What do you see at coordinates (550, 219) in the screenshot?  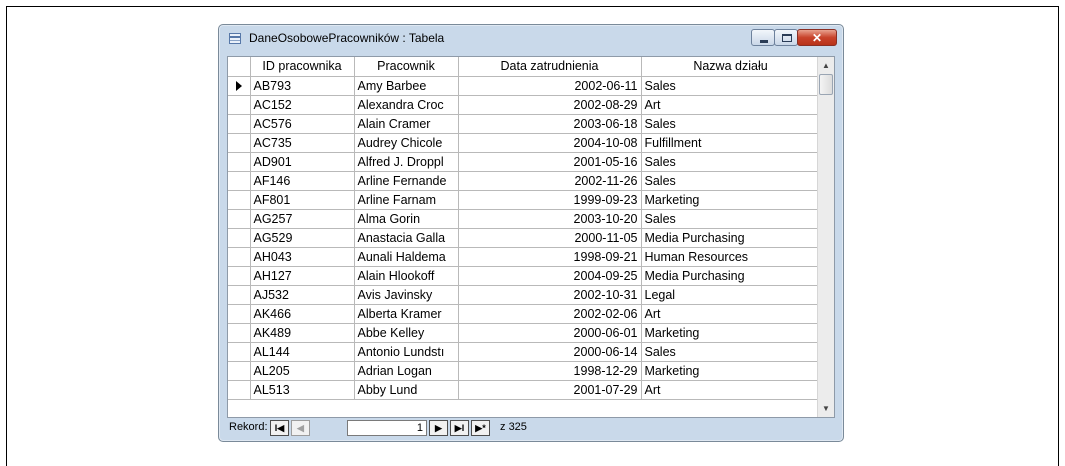 I see `cell-hire-date: 2003-10-20` at bounding box center [550, 219].